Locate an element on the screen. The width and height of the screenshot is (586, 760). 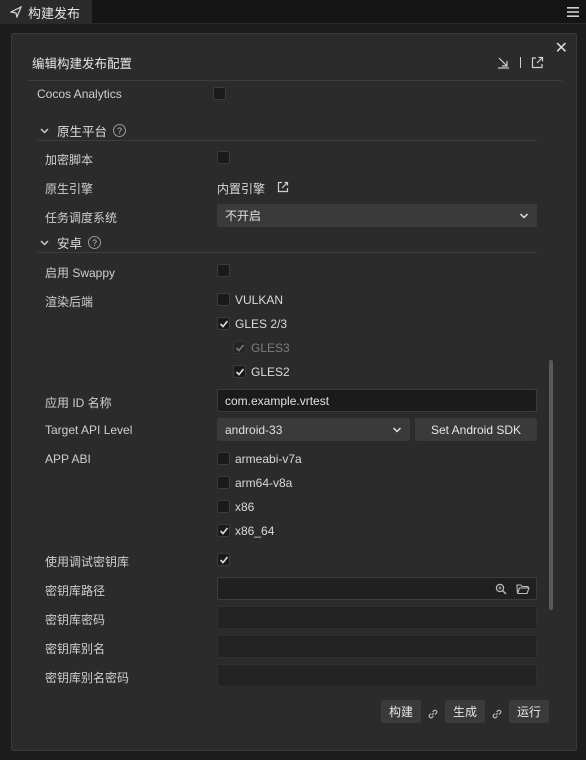
keystore-password-input is located at coordinates (377, 617).